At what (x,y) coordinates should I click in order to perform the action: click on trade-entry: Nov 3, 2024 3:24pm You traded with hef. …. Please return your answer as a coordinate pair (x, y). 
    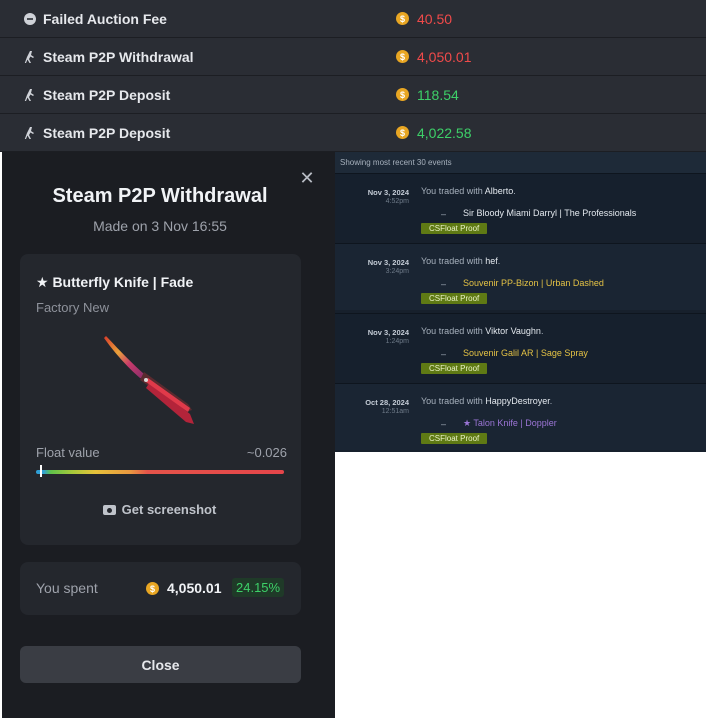
    Looking at the image, I should click on (520, 276).